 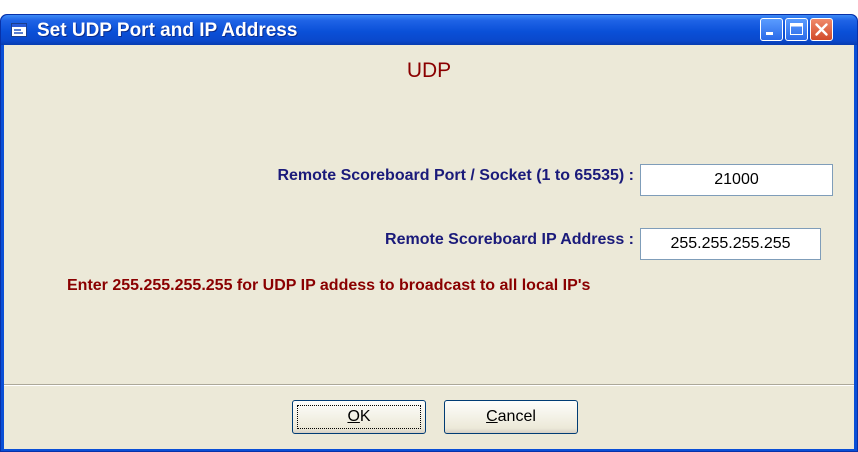 I want to click on title-bar: Set UDP Port and IP Address, so click(x=429, y=30).